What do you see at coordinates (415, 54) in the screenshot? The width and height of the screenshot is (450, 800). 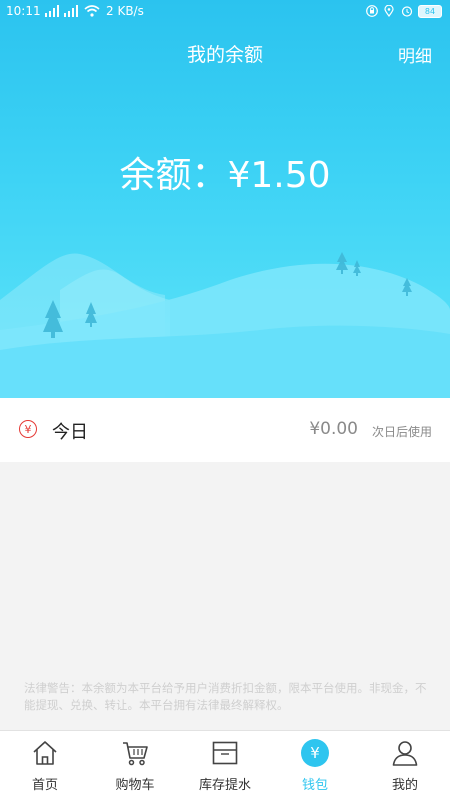 I see `details-button: 明细` at bounding box center [415, 54].